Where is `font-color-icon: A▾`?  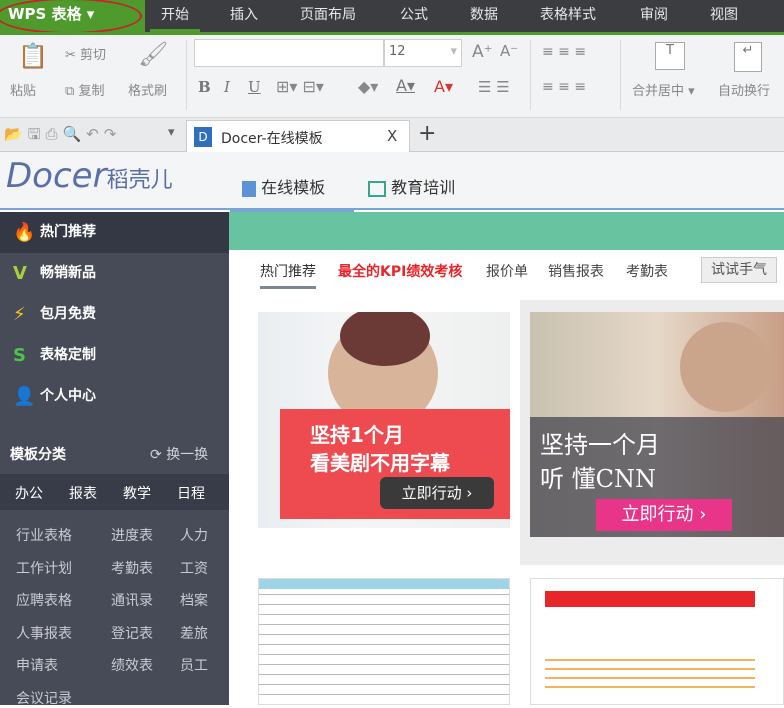
font-color-icon: A▾ is located at coordinates (405, 85).